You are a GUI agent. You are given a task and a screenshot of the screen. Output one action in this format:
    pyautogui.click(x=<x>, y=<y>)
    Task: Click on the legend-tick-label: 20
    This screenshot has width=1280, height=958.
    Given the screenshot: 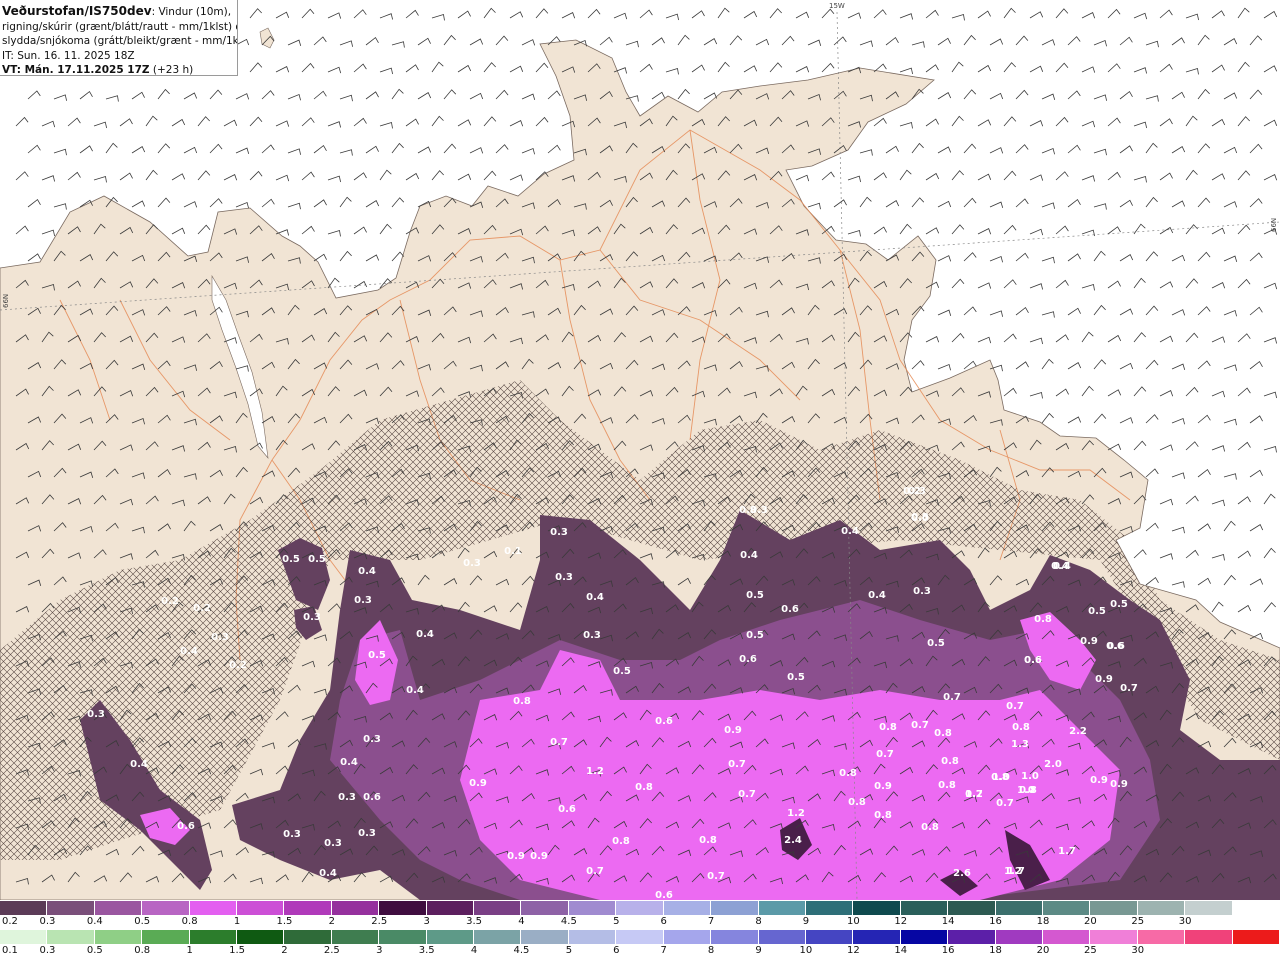 What is the action you would take?
    pyautogui.click(x=1043, y=950)
    